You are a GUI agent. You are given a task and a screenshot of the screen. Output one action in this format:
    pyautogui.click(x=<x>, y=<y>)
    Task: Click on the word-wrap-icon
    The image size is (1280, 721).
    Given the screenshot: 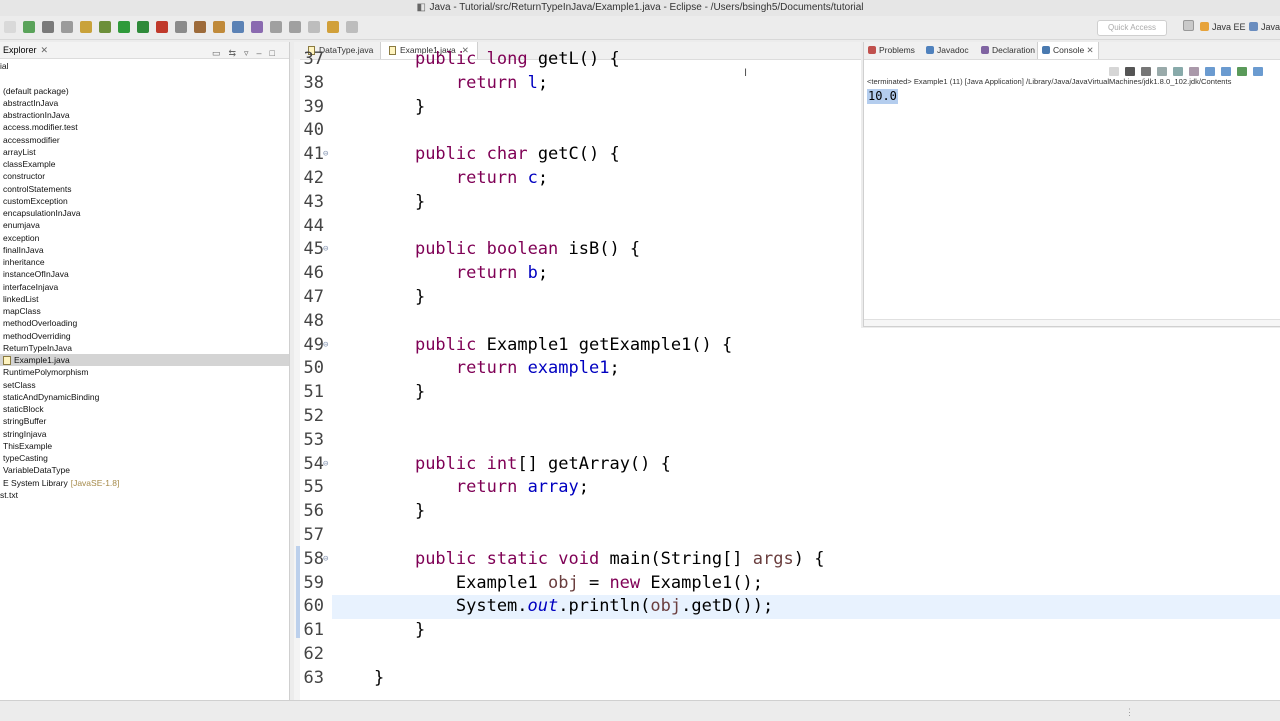 What is the action you would take?
    pyautogui.click(x=1194, y=72)
    